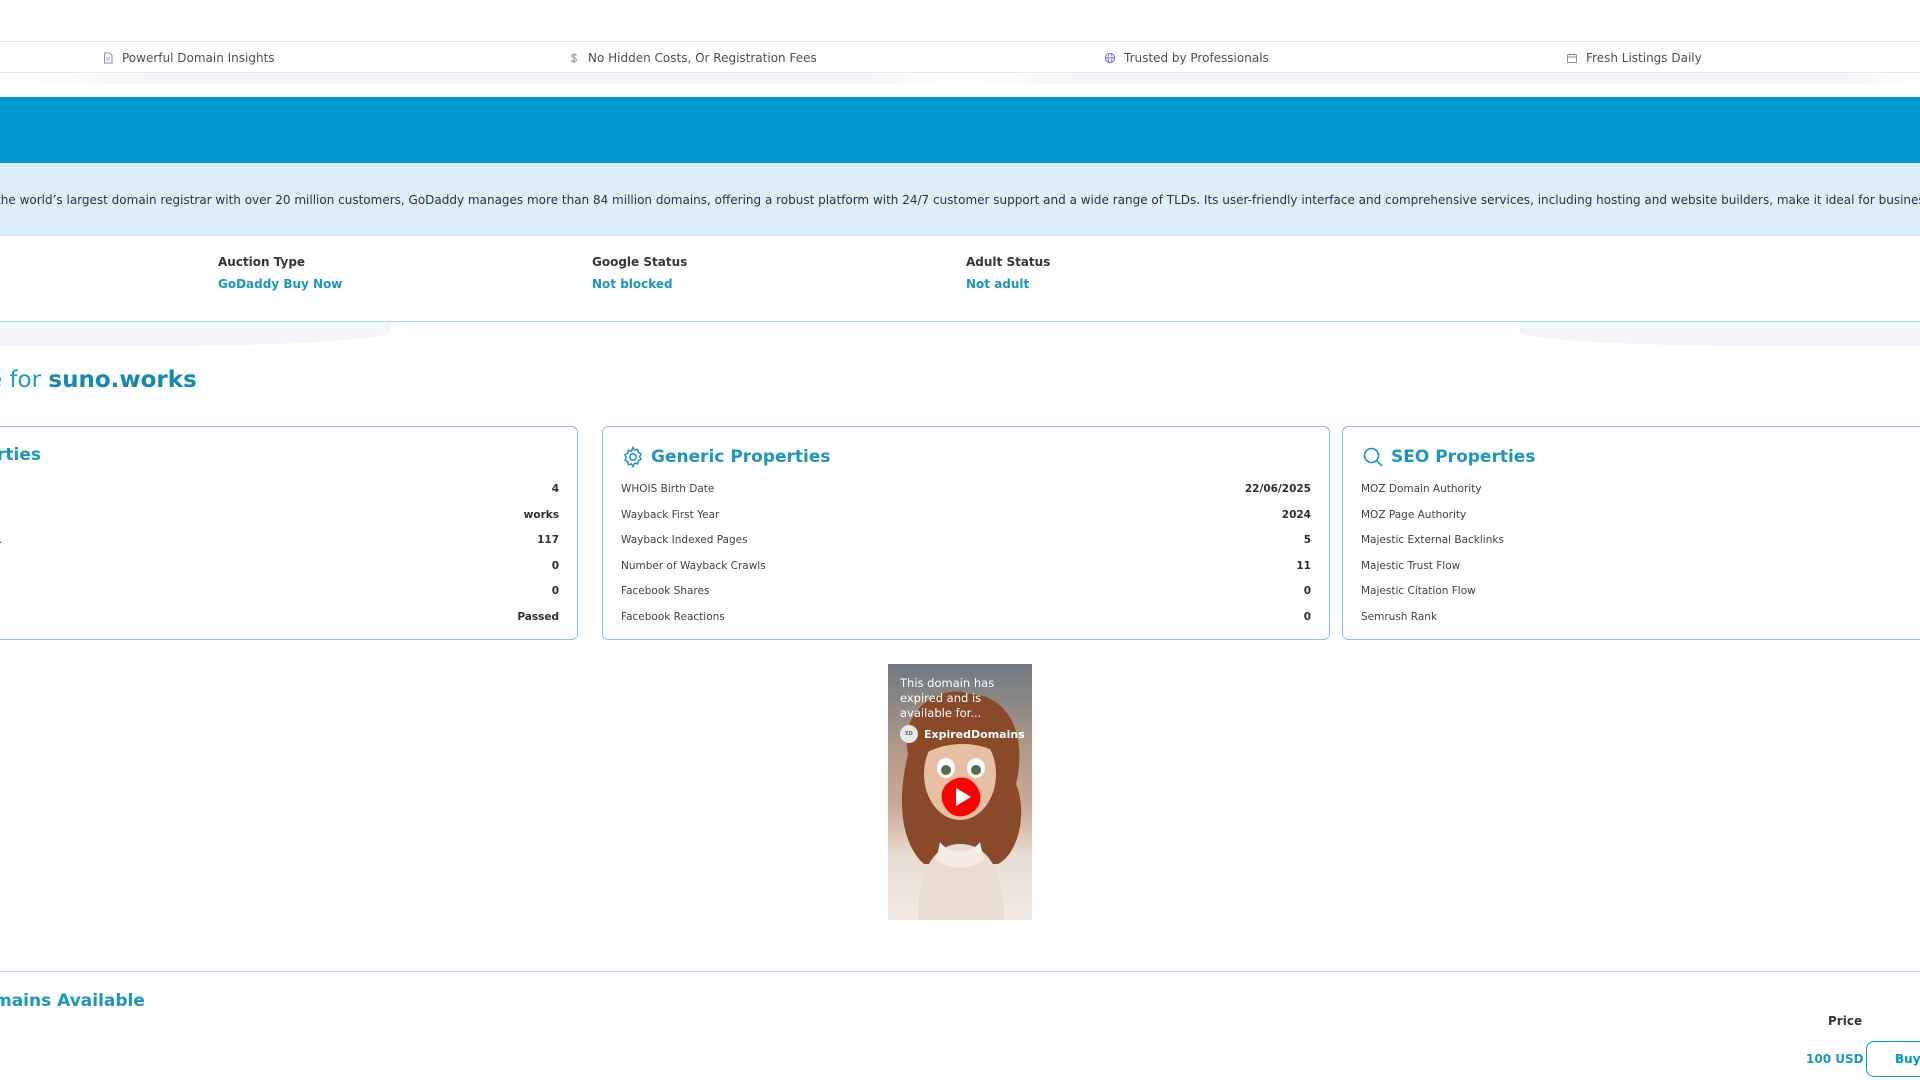 The width and height of the screenshot is (1920, 1080). What do you see at coordinates (1640, 617) in the screenshot?
I see `property-row: Semrush Rank` at bounding box center [1640, 617].